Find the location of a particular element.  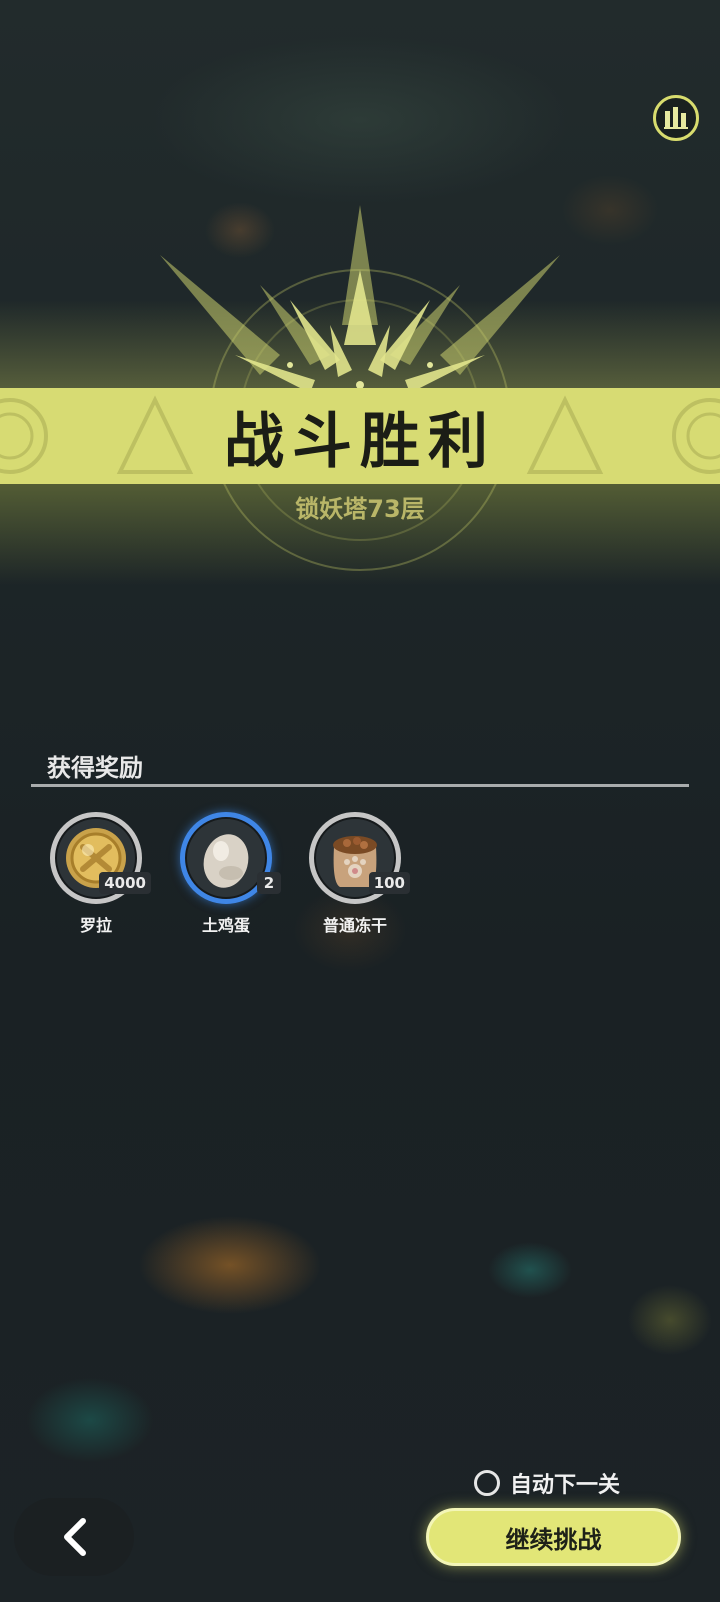

battle-stats-button is located at coordinates (676, 118).